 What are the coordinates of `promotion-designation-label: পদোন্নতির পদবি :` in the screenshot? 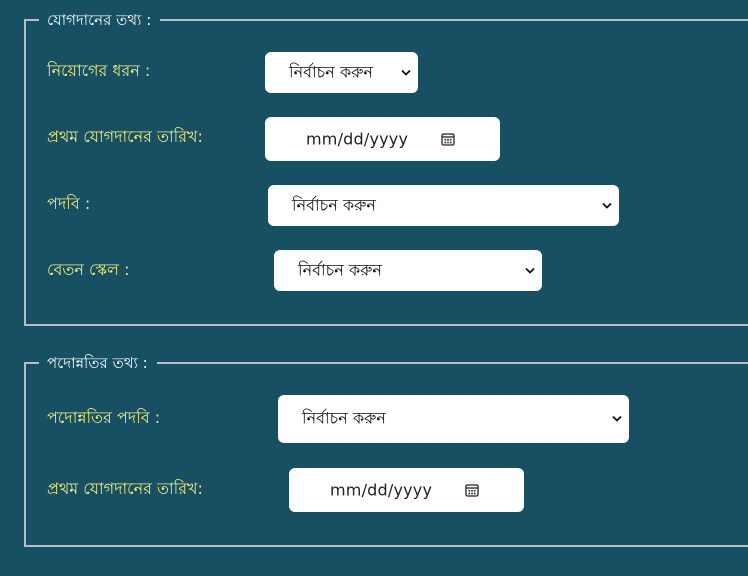 It's located at (104, 417).